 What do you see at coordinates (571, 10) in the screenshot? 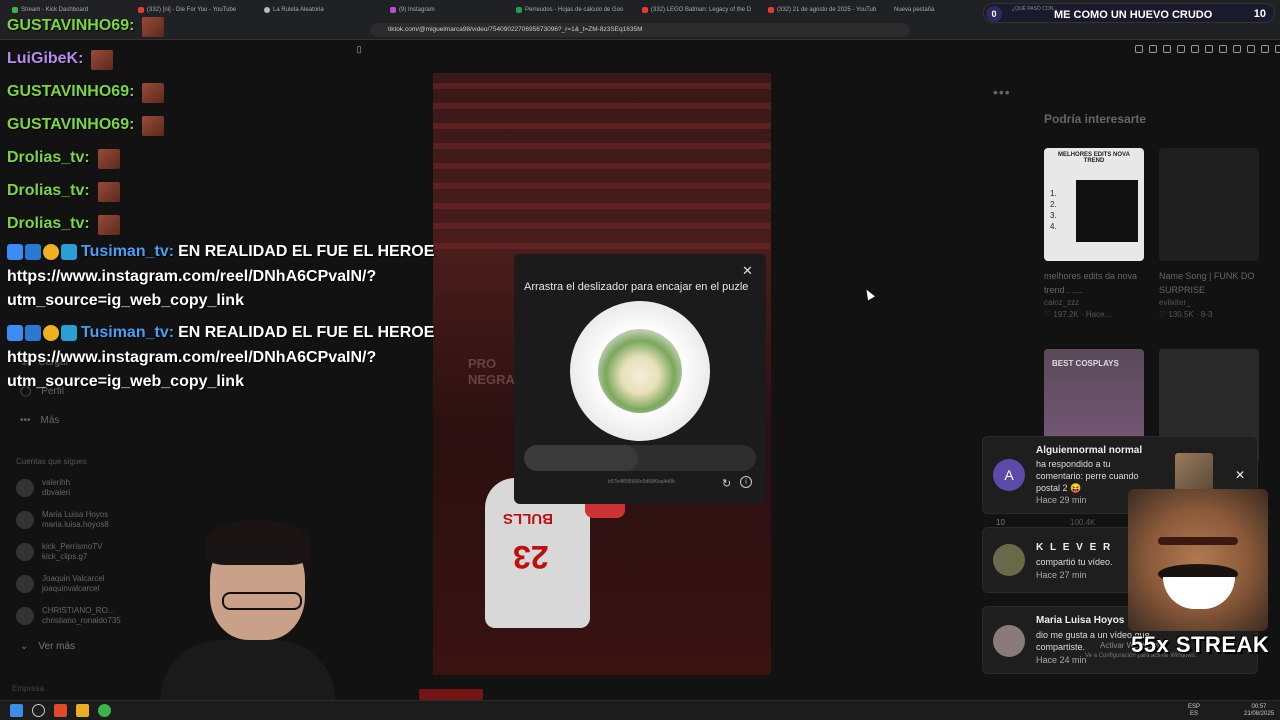
I see `browser-tab: Perreudos - Hojas de cálculo de Goo` at bounding box center [571, 10].